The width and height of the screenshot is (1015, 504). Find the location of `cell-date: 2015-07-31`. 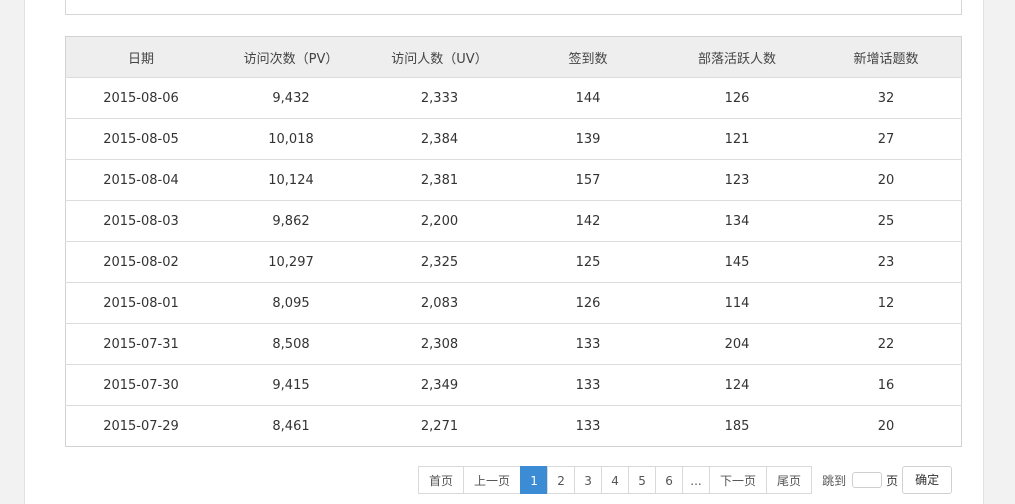

cell-date: 2015-07-31 is located at coordinates (140, 344).